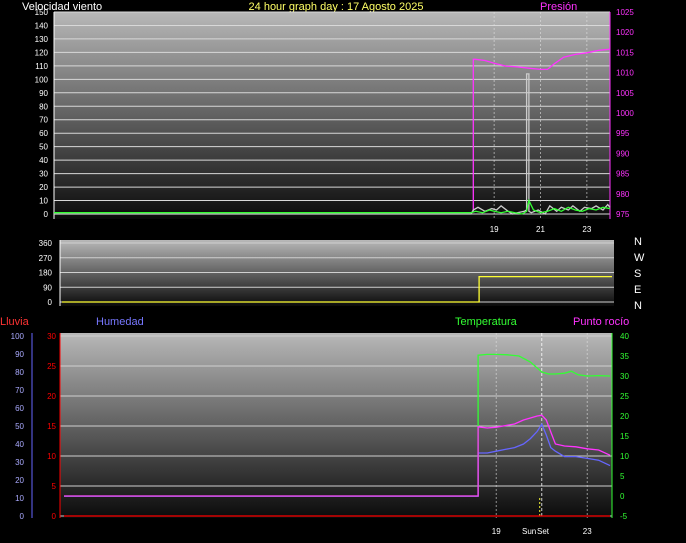 The height and width of the screenshot is (543, 686). What do you see at coordinates (624, 516) in the screenshot?
I see `temp-tick-label: -5` at bounding box center [624, 516].